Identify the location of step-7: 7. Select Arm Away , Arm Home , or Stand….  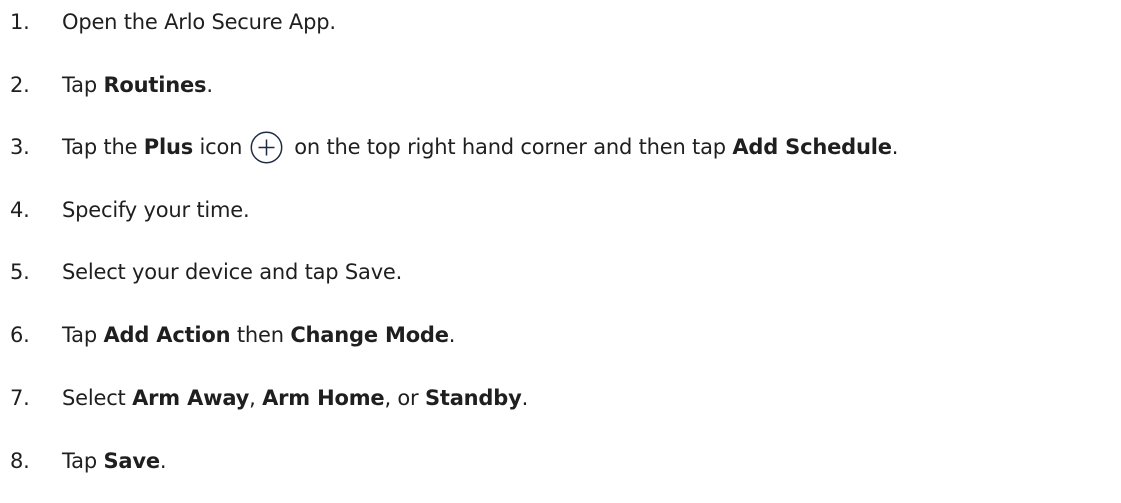
(269, 398).